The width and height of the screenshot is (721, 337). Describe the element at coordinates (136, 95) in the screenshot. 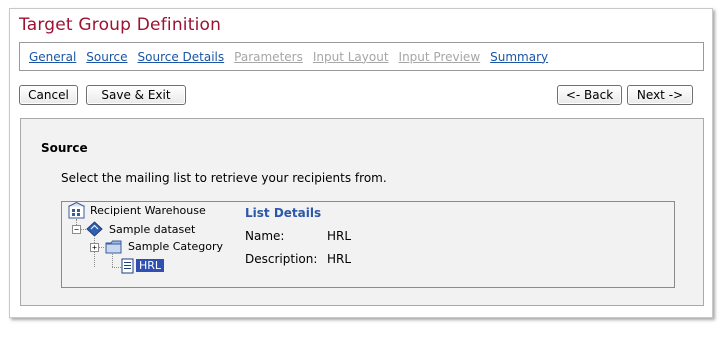

I see `save-exit-button: Save & Exit` at that location.